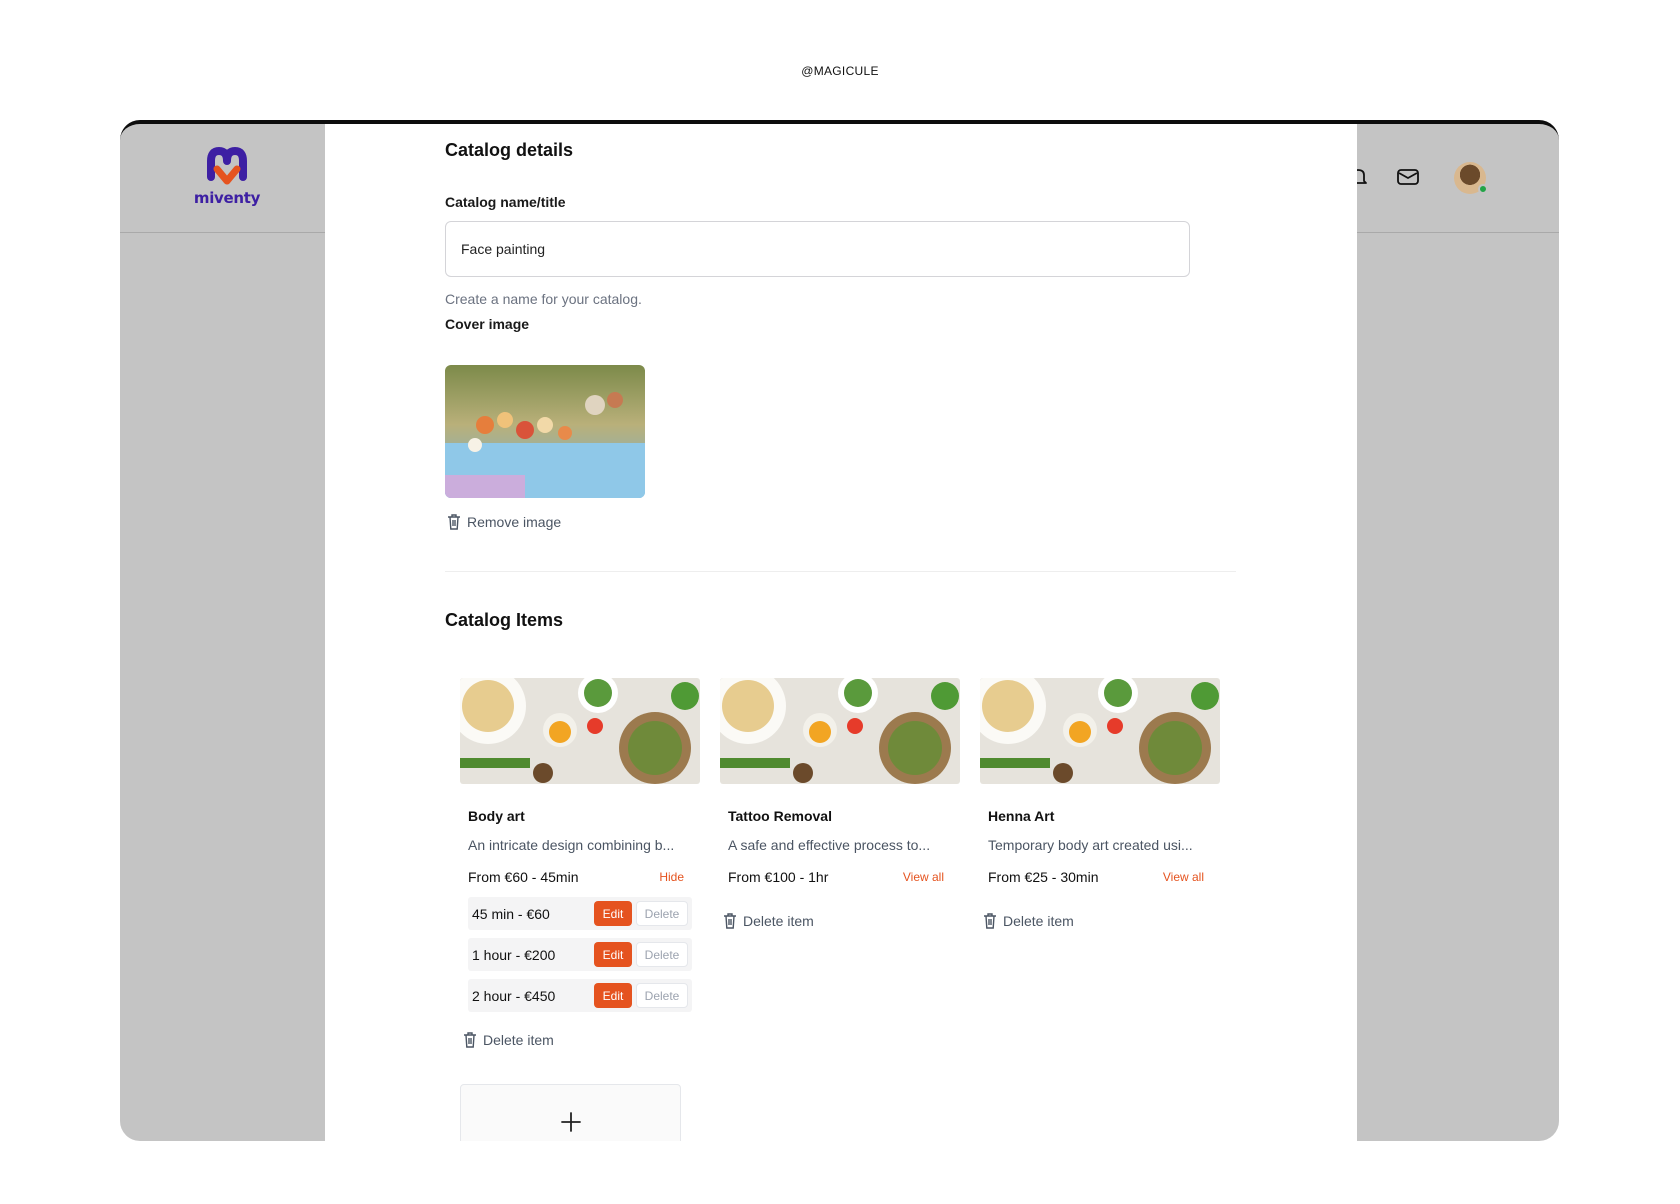  Describe the element at coordinates (1043, 877) in the screenshot. I see `item-price: From €25 - 30min` at that location.